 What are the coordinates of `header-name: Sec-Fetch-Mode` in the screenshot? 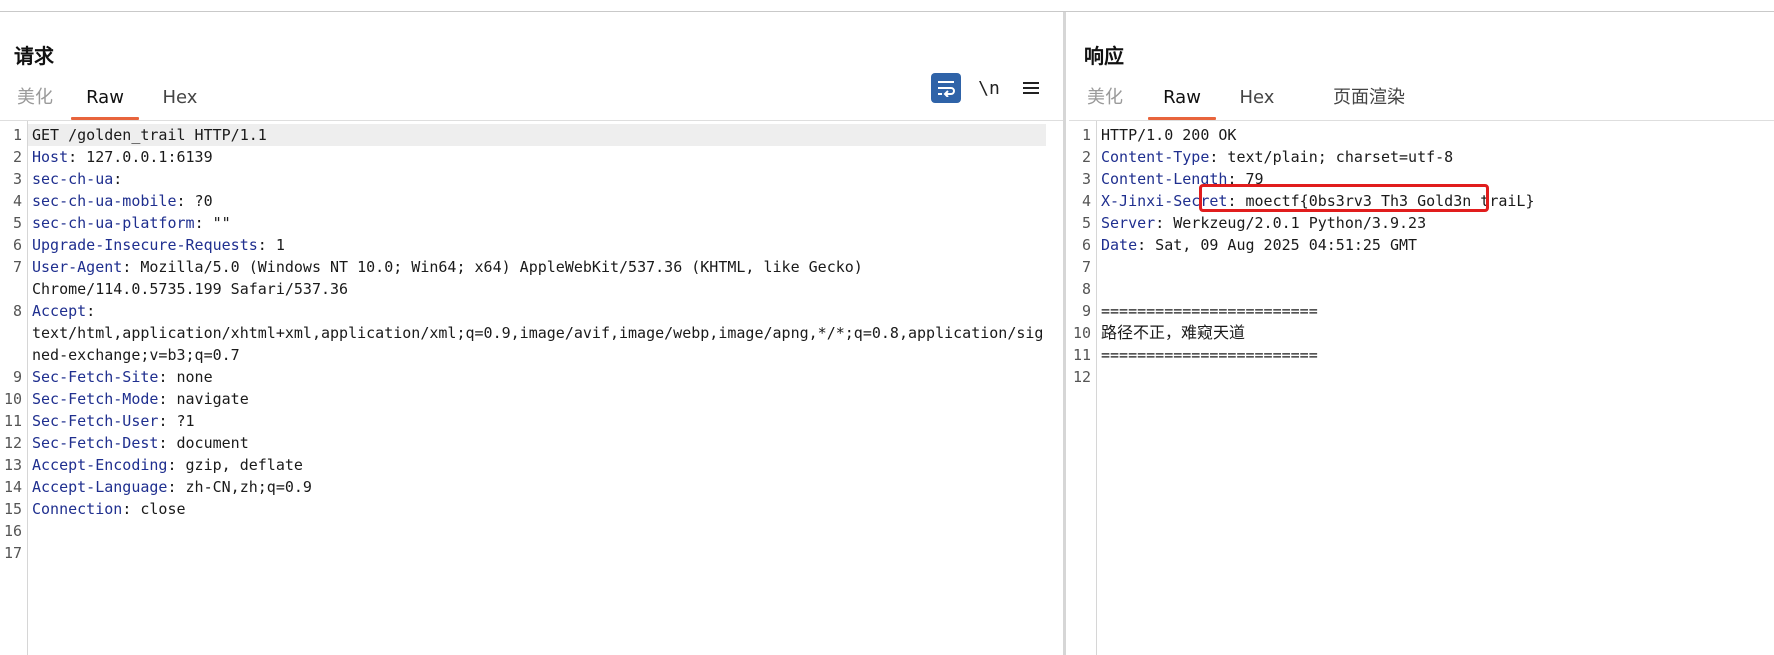 It's located at (95, 399).